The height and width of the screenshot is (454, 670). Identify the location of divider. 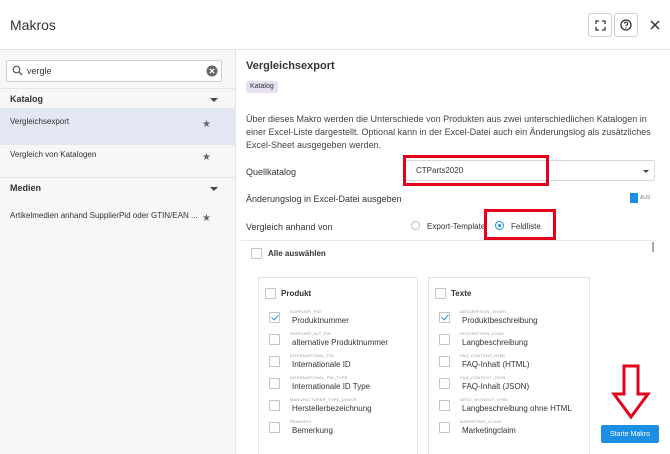
(448, 240).